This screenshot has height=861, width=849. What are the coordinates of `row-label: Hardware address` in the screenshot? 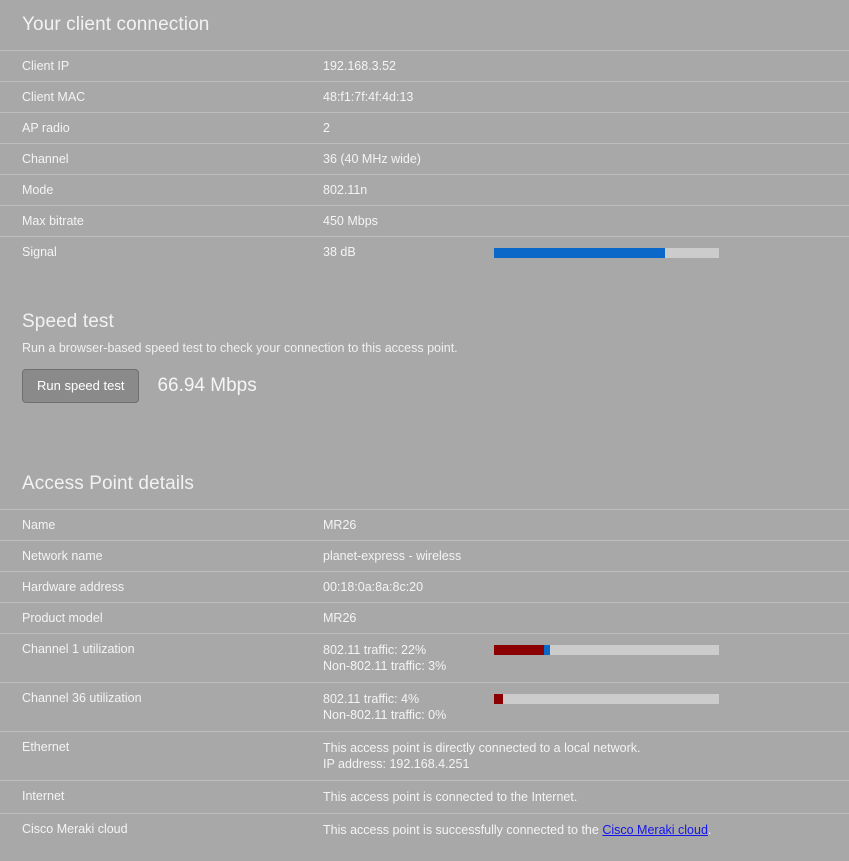 It's located at (73, 587).